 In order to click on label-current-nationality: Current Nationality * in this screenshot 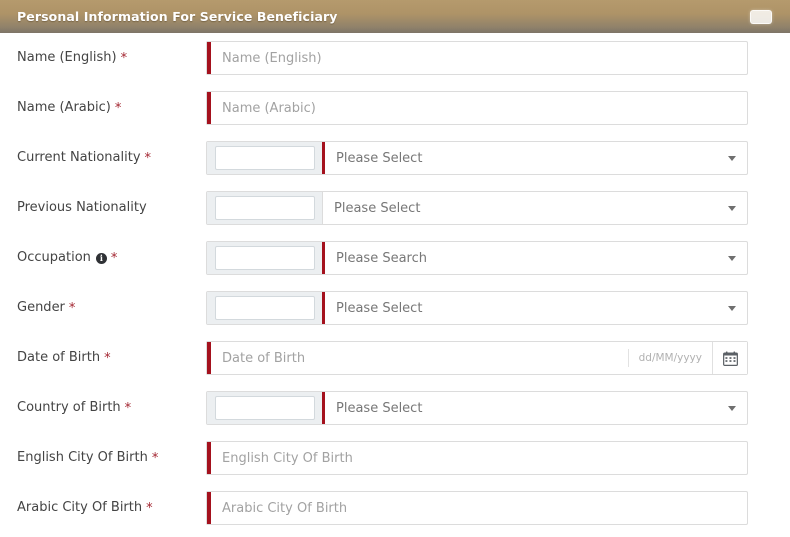, I will do `click(111, 158)`.